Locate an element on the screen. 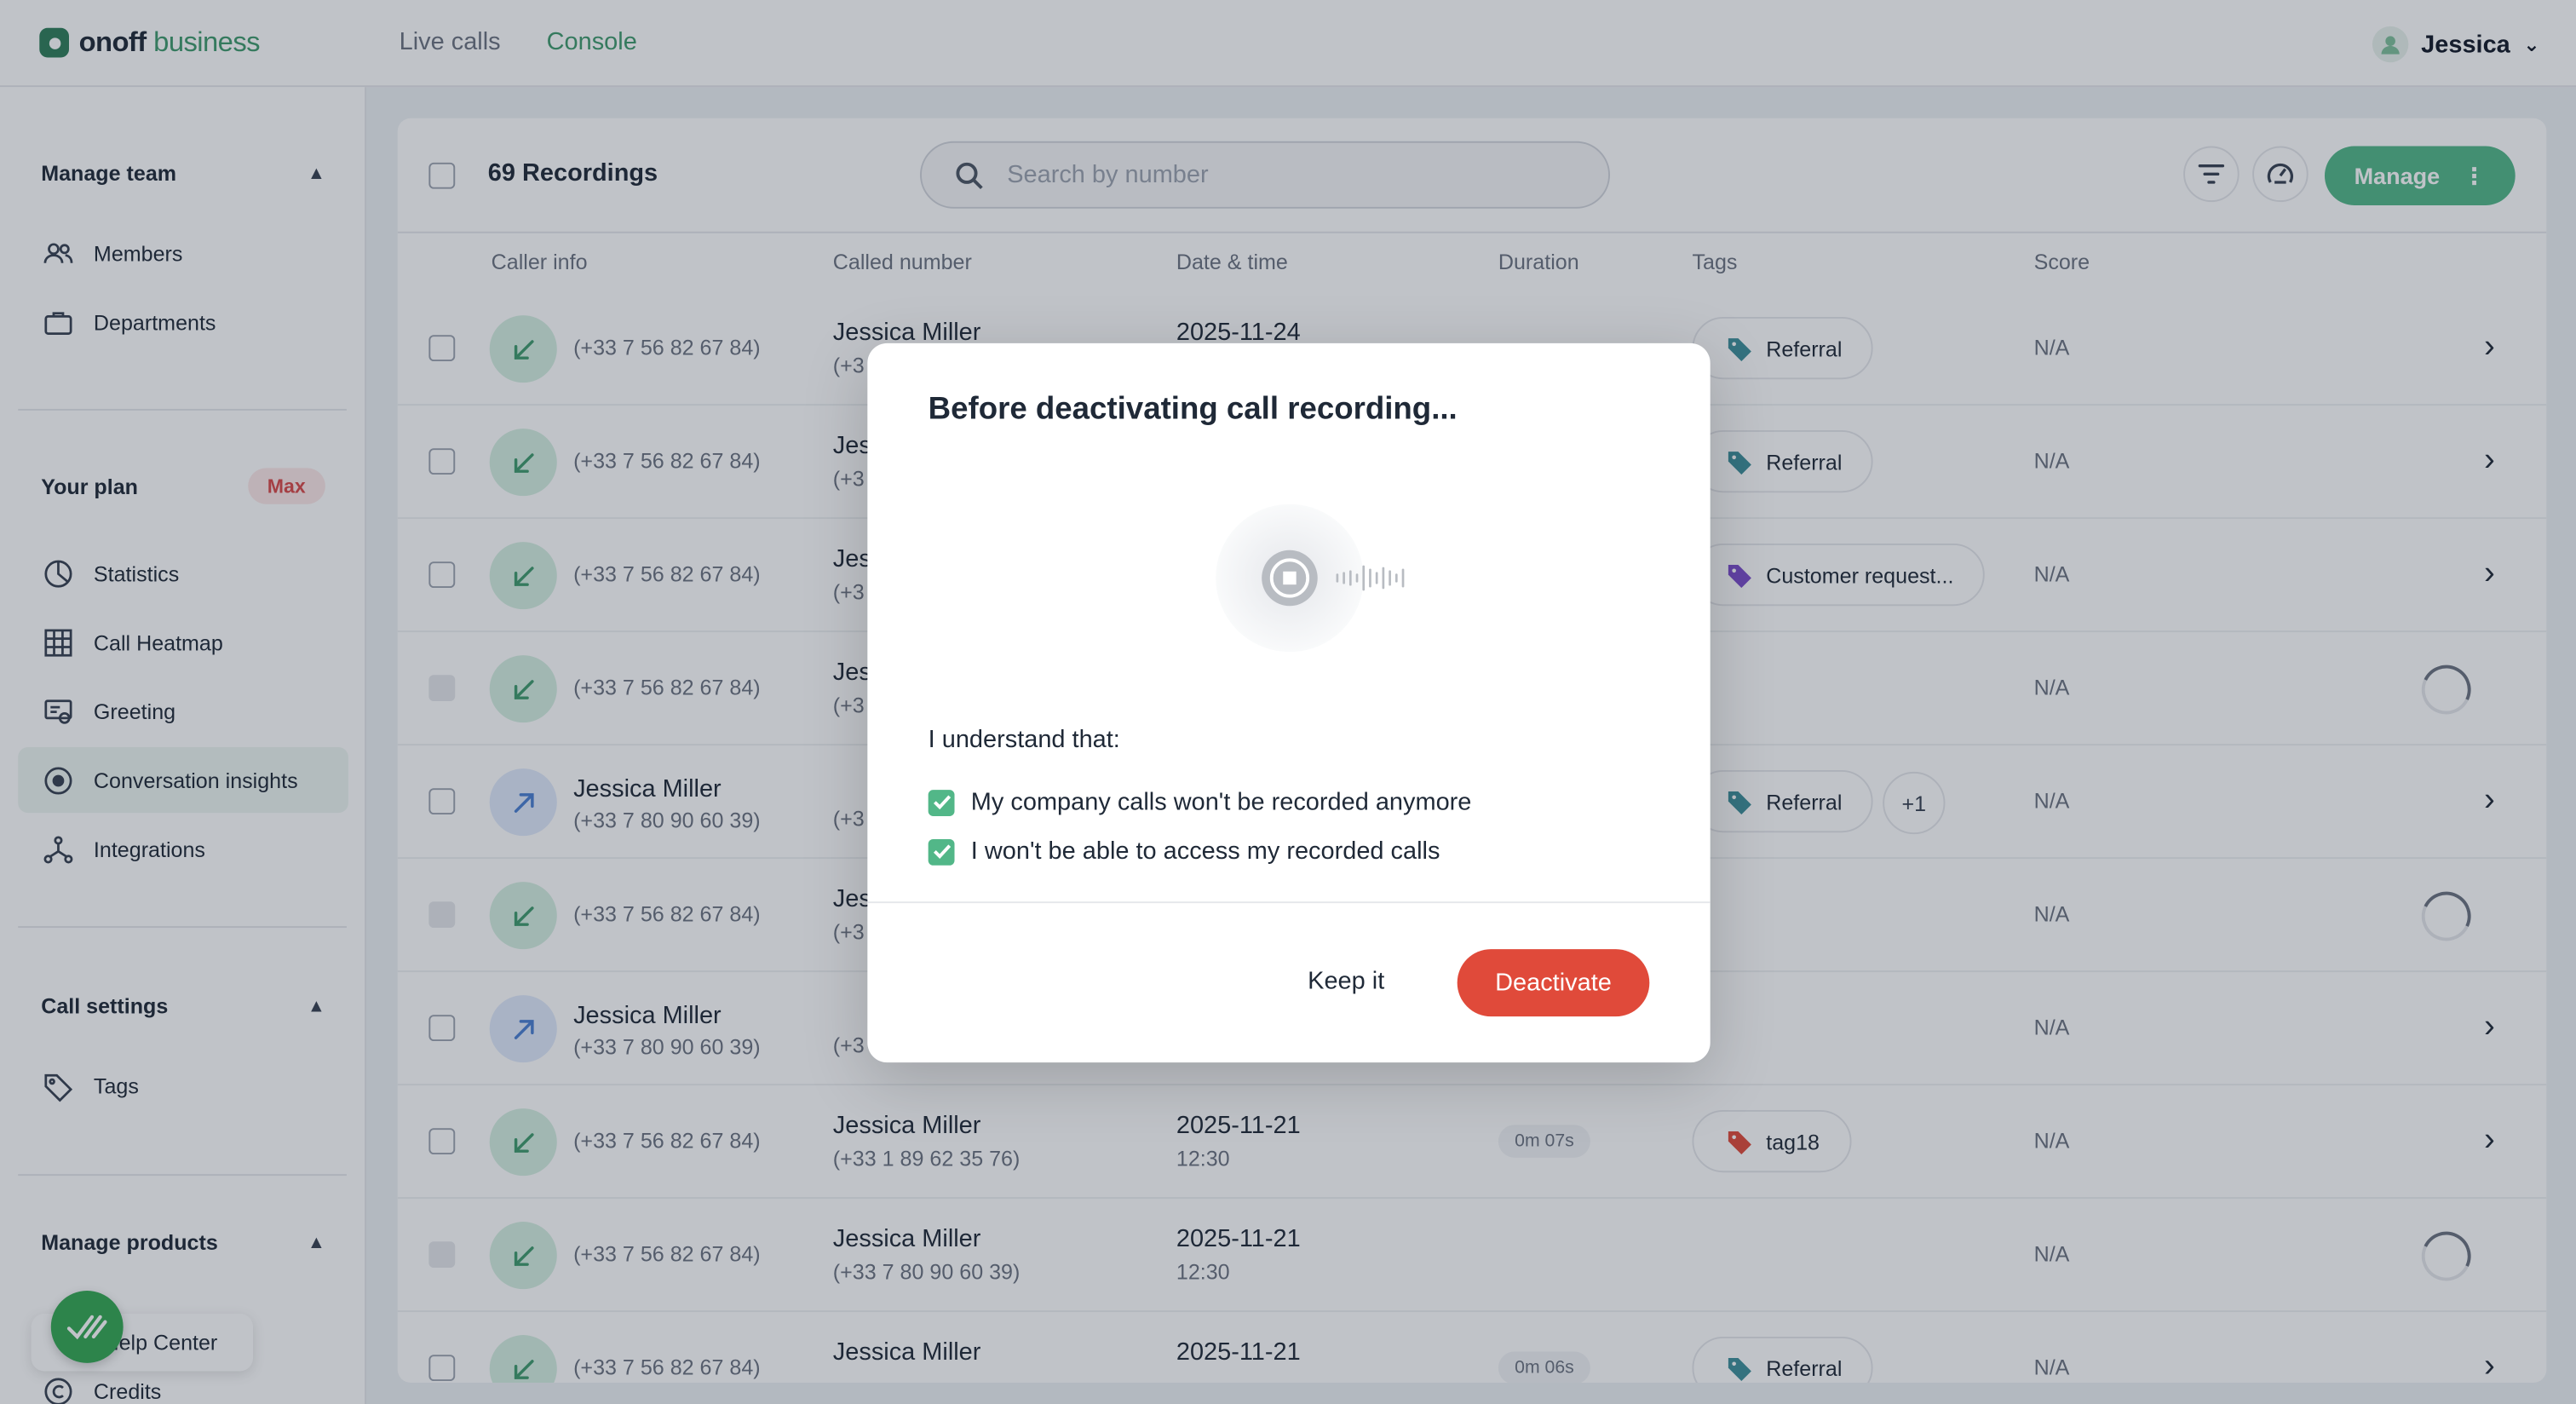 This screenshot has height=1404, width=2576. modal-divider is located at coordinates (1289, 902).